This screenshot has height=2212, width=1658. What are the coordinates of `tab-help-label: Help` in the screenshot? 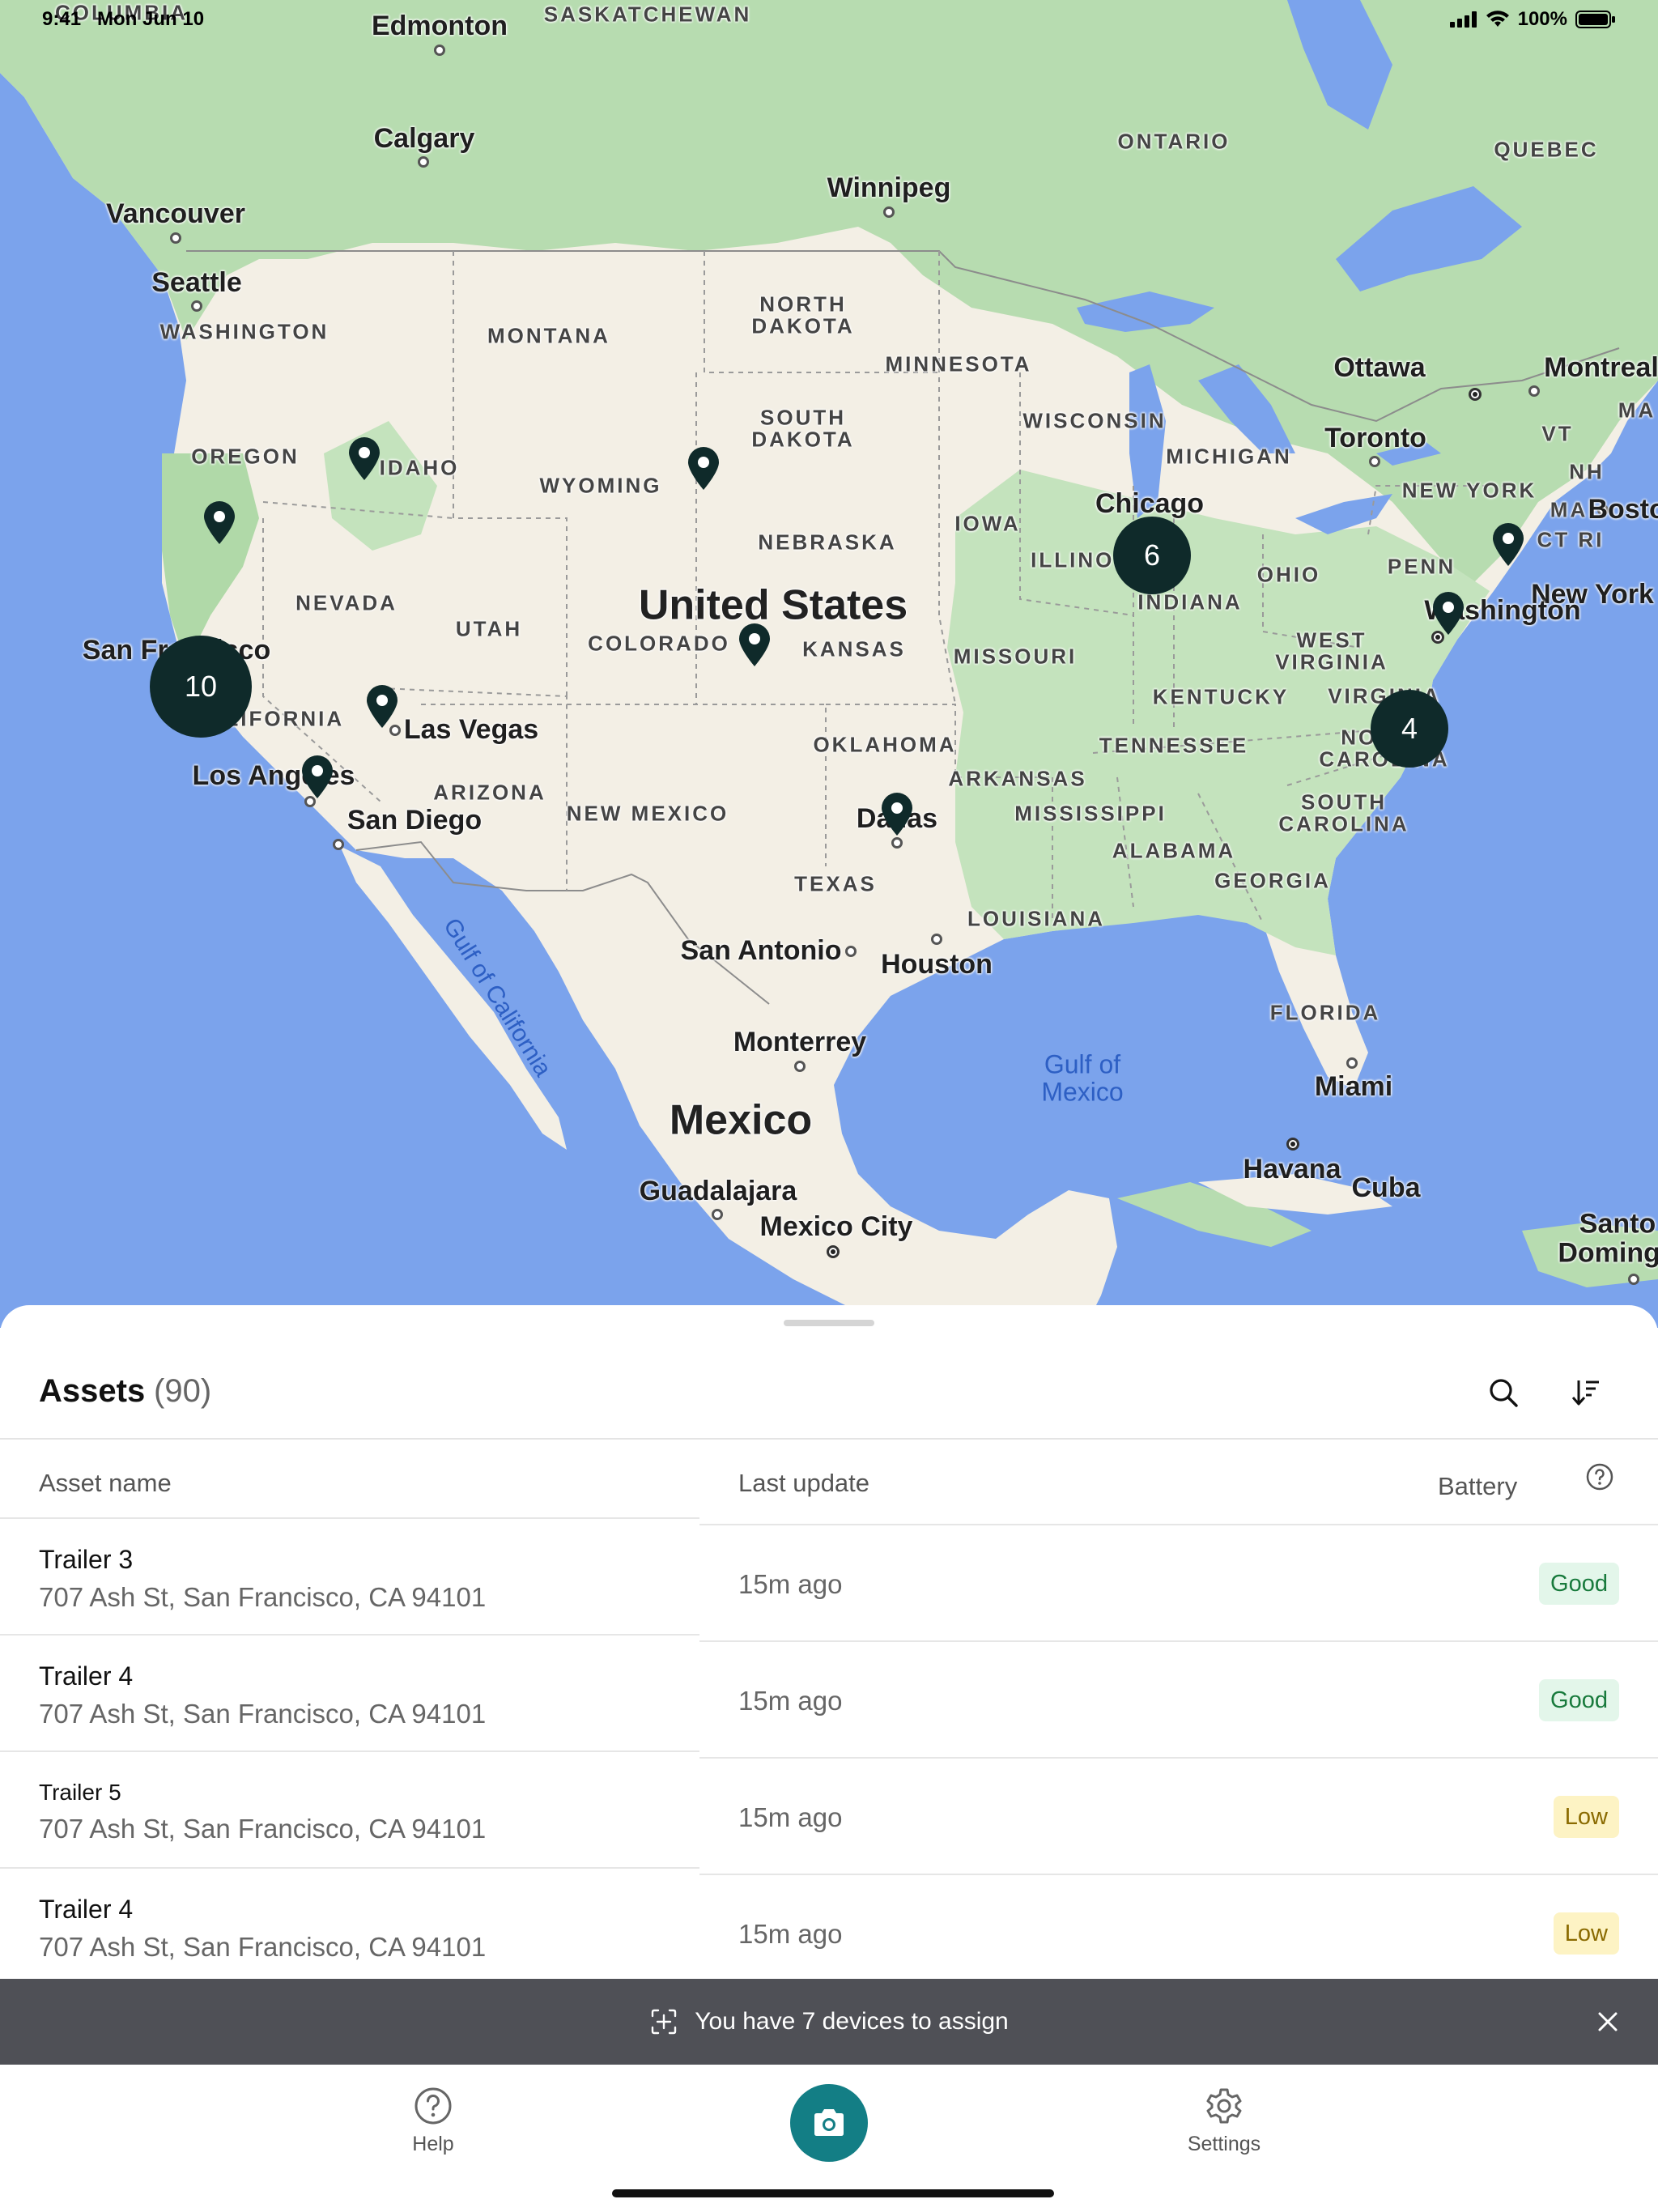 It's located at (433, 2144).